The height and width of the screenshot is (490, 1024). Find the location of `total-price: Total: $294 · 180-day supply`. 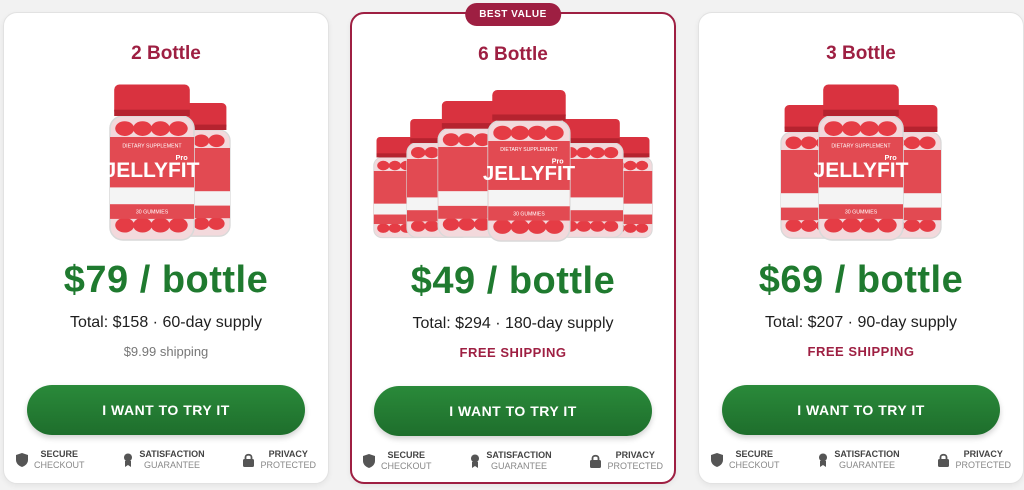

total-price: Total: $294 · 180-day supply is located at coordinates (513, 323).